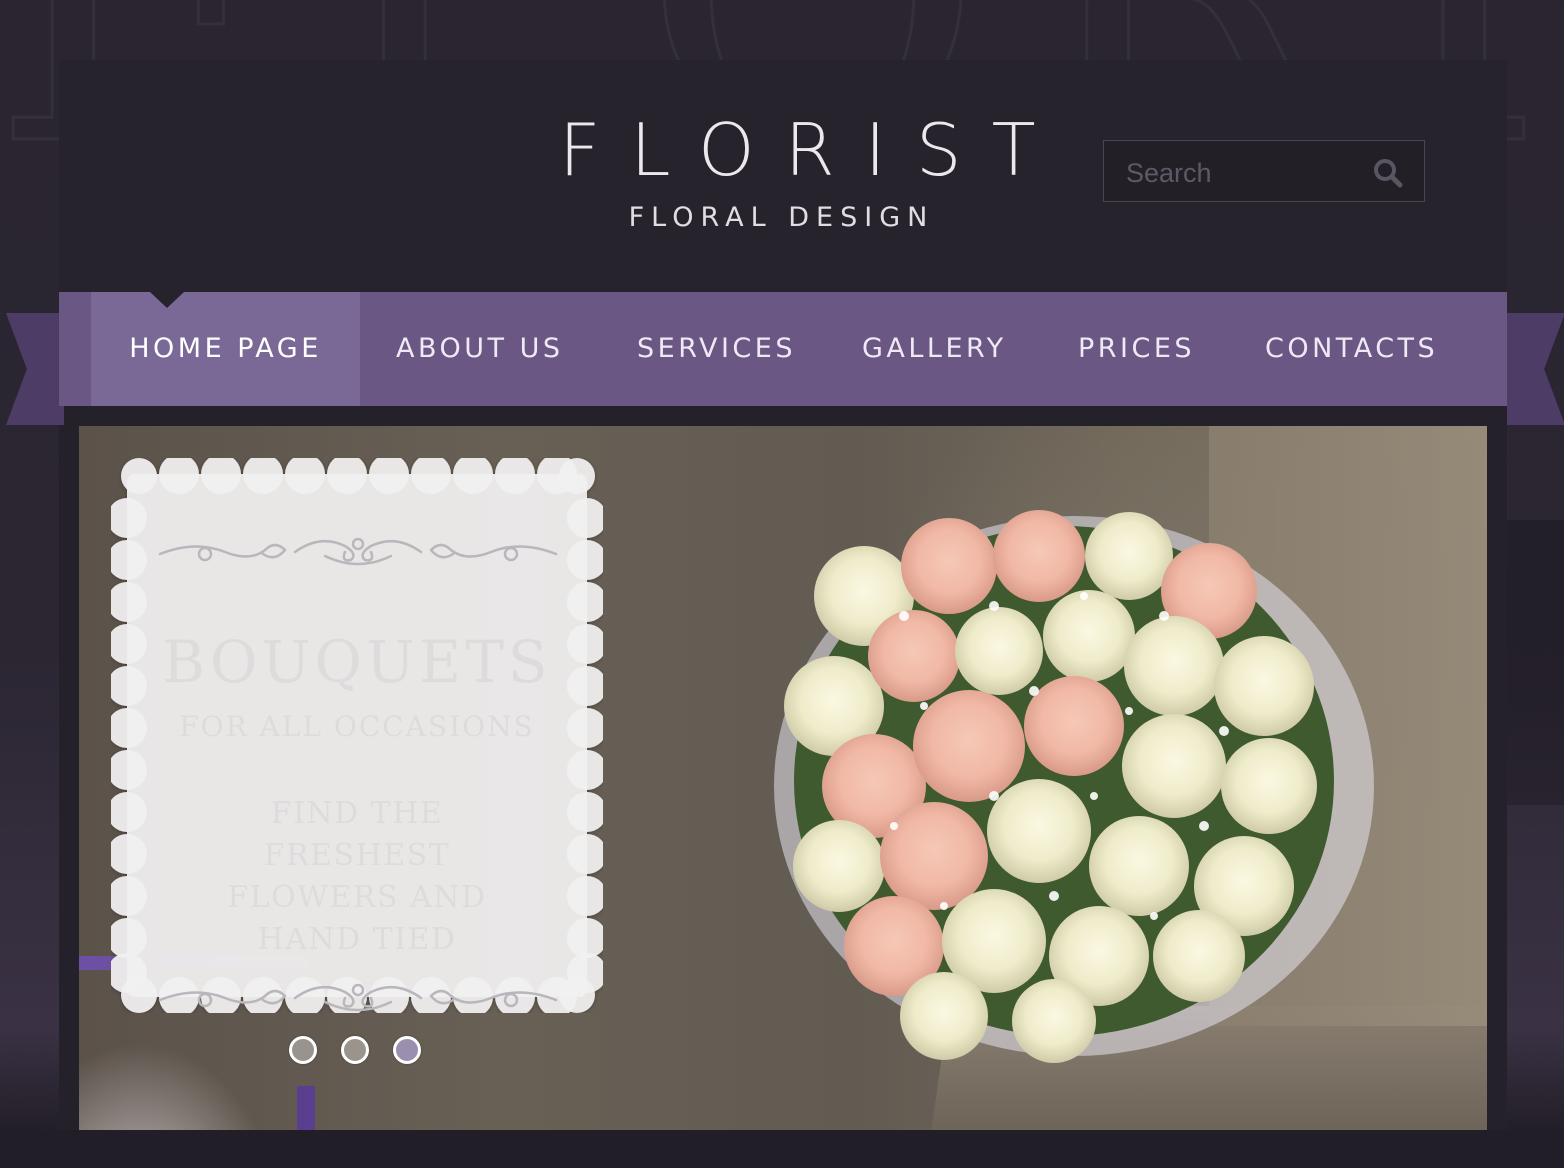  Describe the element at coordinates (934, 349) in the screenshot. I see `nav-item-gallery: GALLERY` at that location.